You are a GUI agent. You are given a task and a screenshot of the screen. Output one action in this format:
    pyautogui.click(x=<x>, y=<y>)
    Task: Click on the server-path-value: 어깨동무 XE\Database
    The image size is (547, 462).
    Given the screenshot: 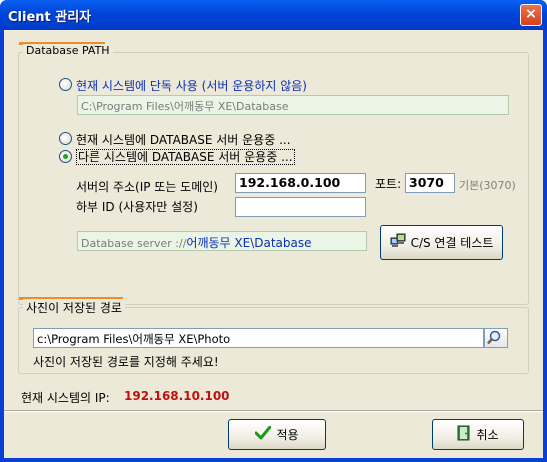 What is the action you would take?
    pyautogui.click(x=249, y=243)
    